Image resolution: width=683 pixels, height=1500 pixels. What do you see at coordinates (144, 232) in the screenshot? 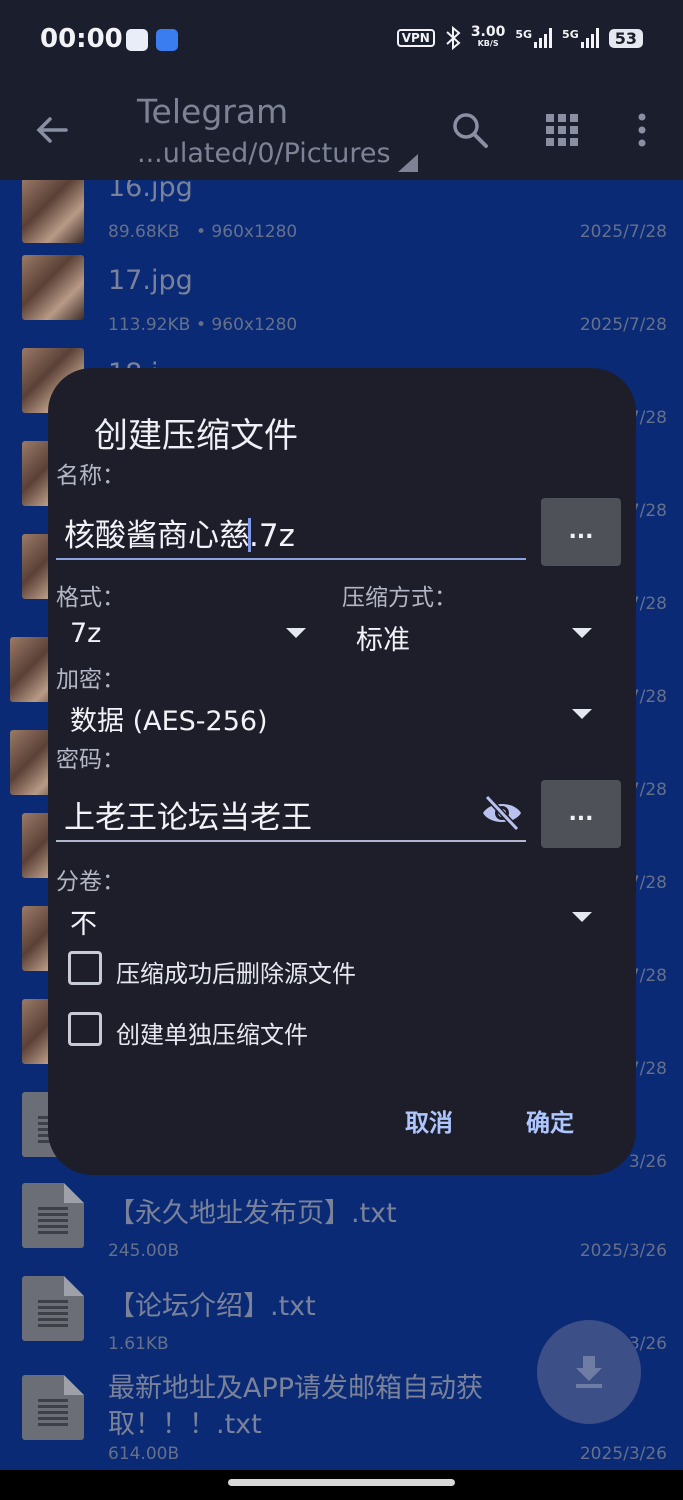
I see `file-size: 89.68KB` at bounding box center [144, 232].